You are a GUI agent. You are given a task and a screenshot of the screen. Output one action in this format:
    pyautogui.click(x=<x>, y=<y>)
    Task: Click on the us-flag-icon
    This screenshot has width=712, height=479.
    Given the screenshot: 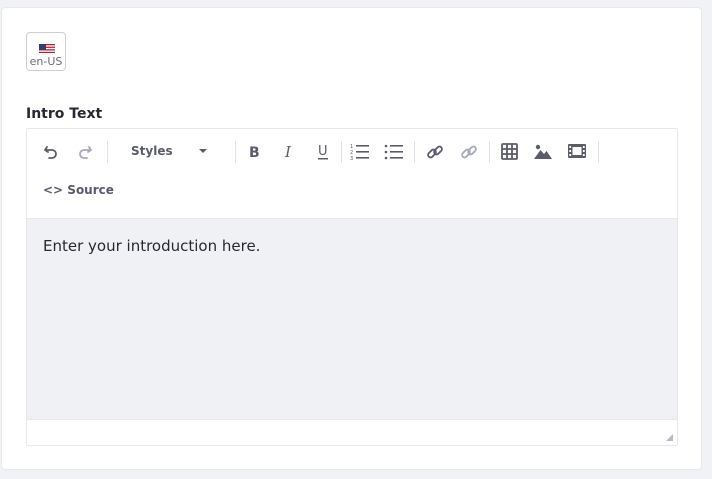 What is the action you would take?
    pyautogui.click(x=47, y=47)
    